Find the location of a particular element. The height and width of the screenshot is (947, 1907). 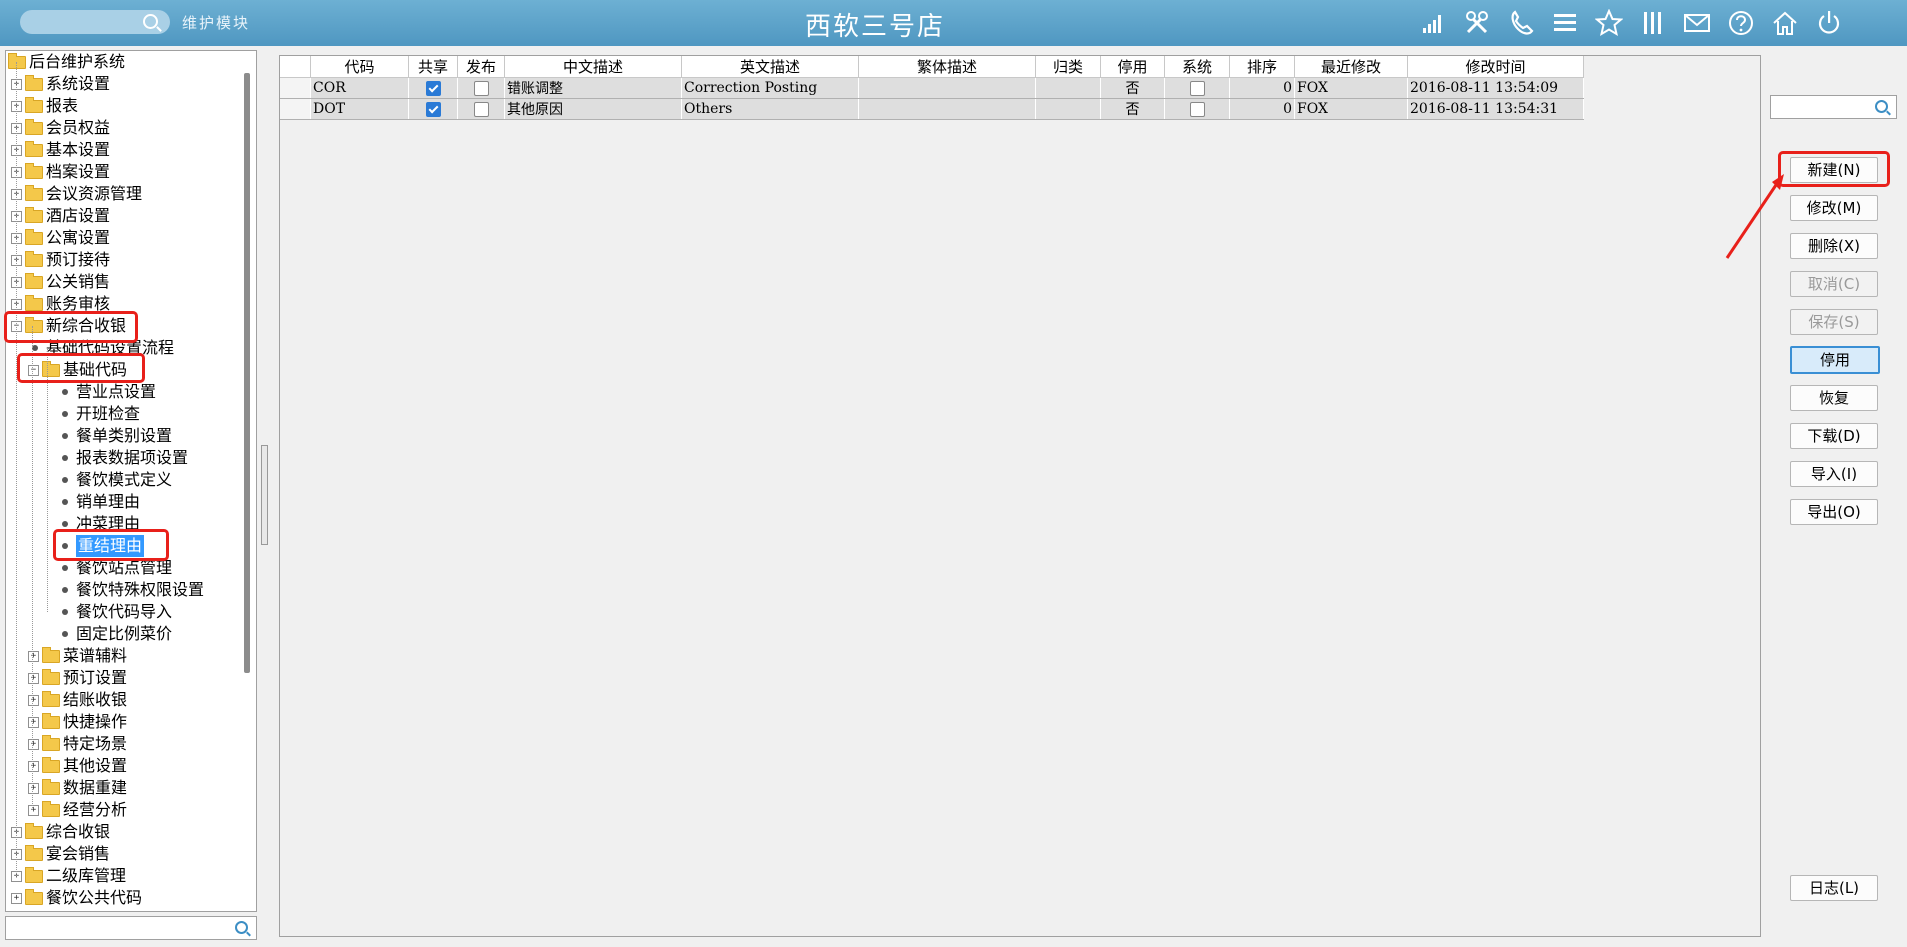

panel-splitter is located at coordinates (264, 495).